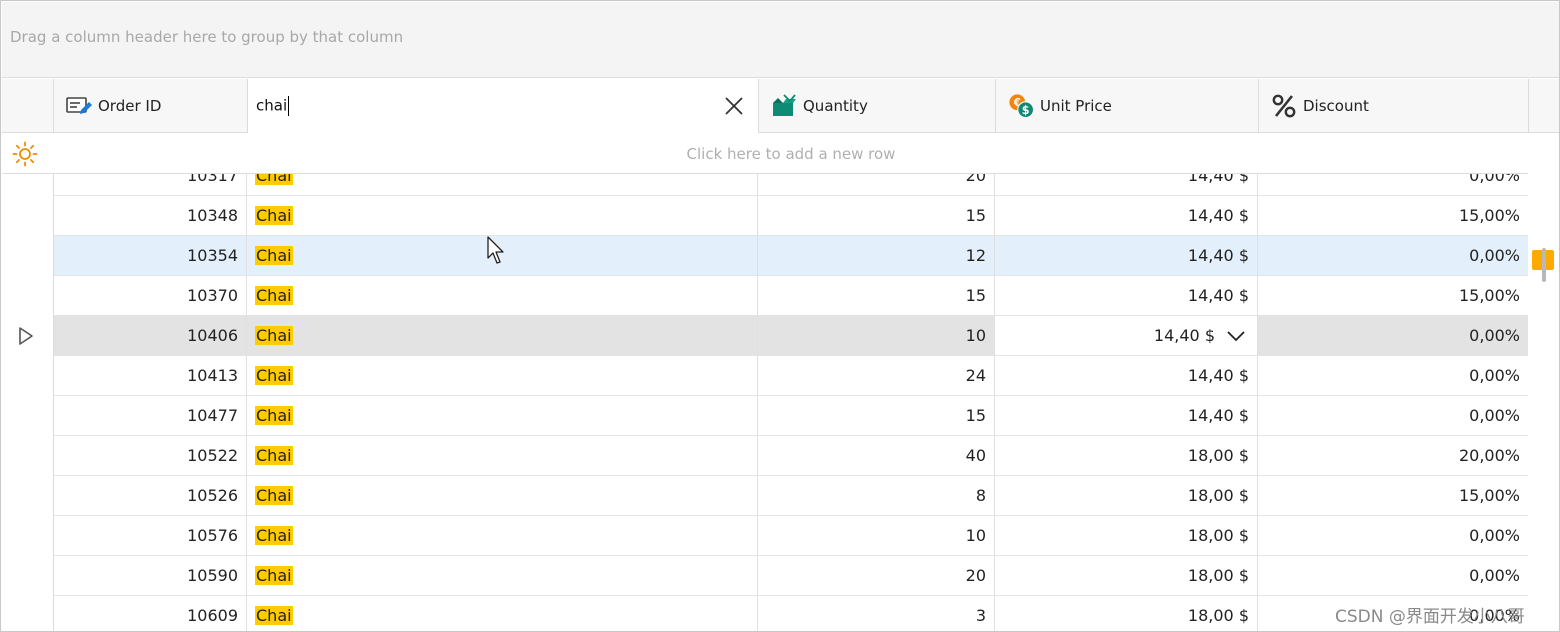 This screenshot has height=632, width=1560. What do you see at coordinates (877, 106) in the screenshot?
I see `column-header-quantity: Quantity` at bounding box center [877, 106].